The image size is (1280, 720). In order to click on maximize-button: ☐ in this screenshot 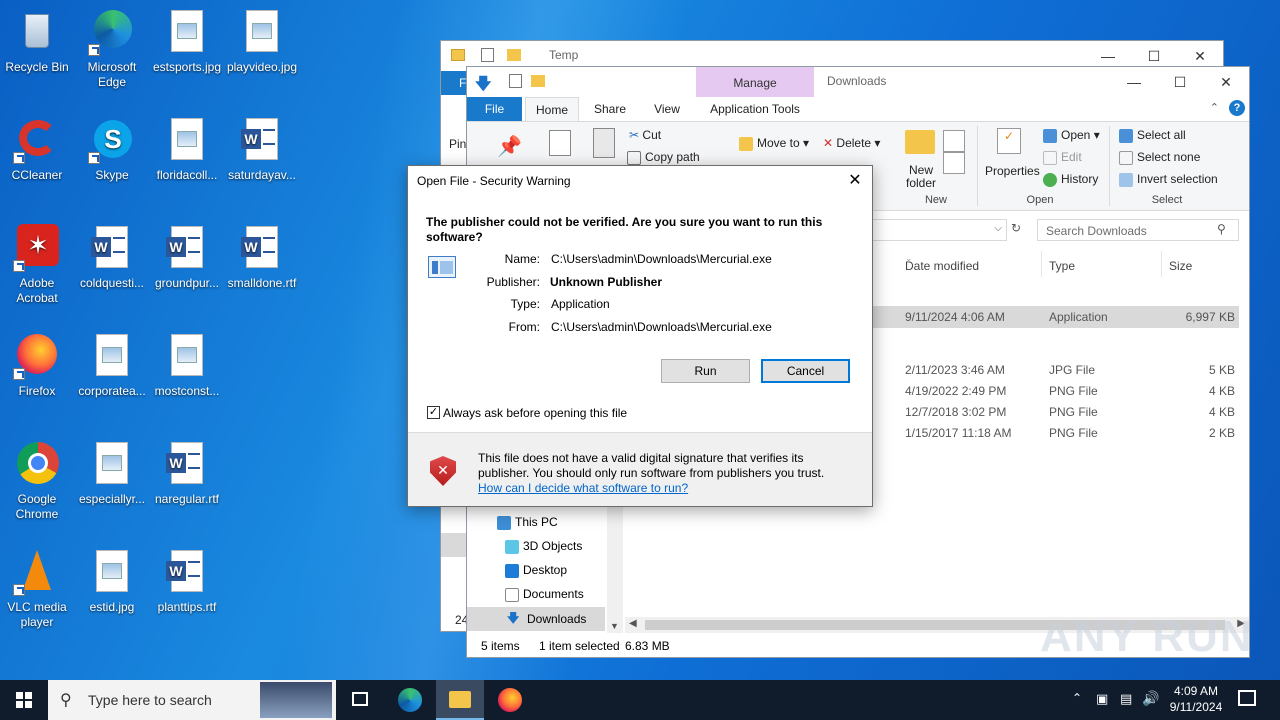, I will do `click(1180, 82)`.